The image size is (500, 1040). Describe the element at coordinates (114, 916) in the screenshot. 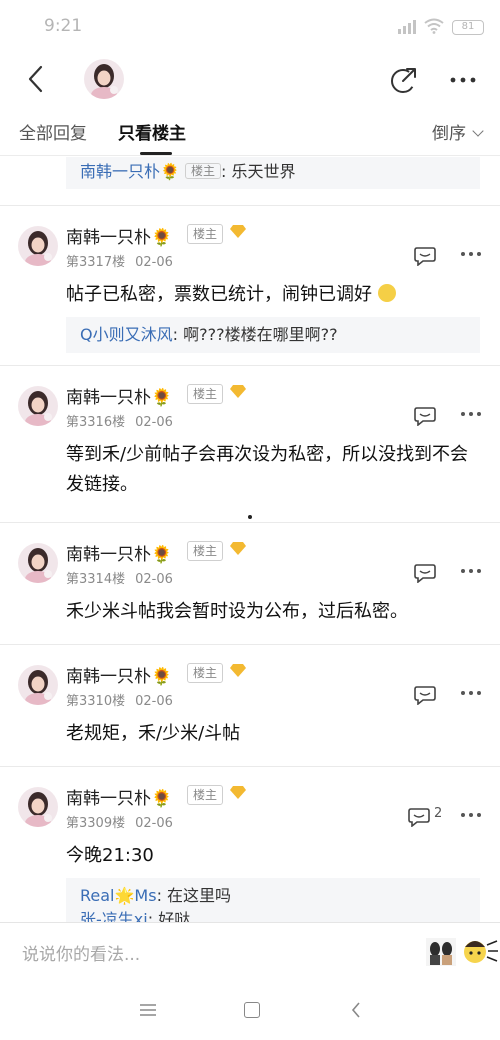

I see `quote-author: 张-凉生xi` at that location.